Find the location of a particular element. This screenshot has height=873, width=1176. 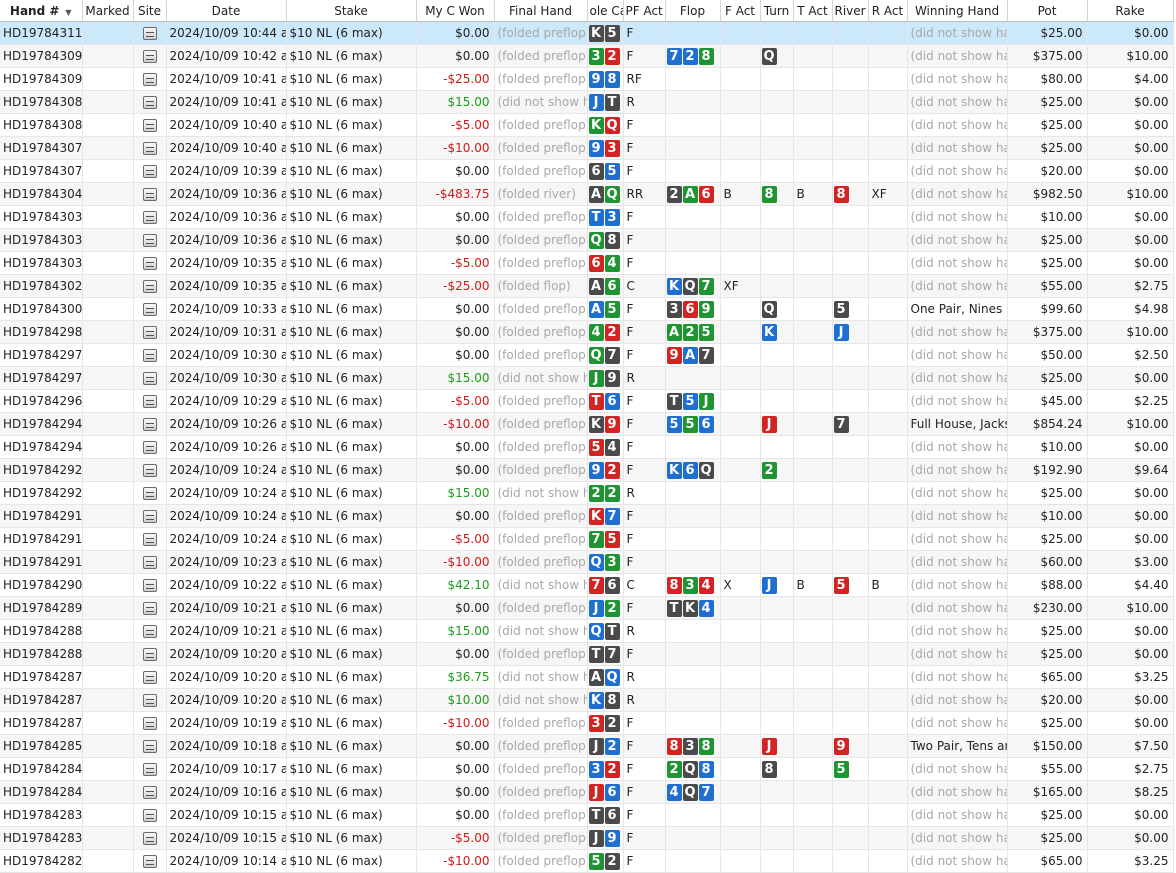

column-header-pot: Pot is located at coordinates (1047, 11).